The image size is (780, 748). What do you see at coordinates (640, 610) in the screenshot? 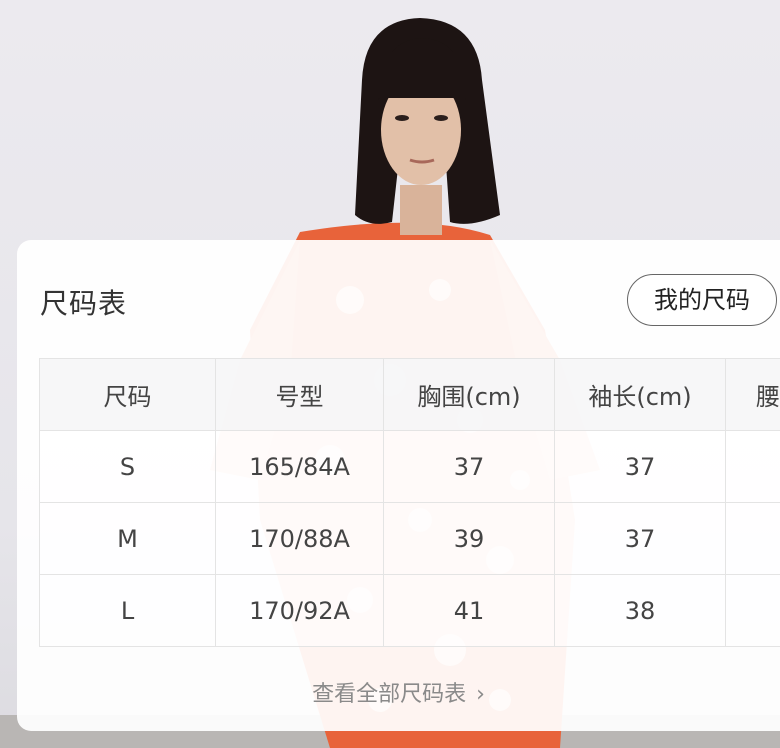
I see `cell-sleeve: 38` at bounding box center [640, 610].